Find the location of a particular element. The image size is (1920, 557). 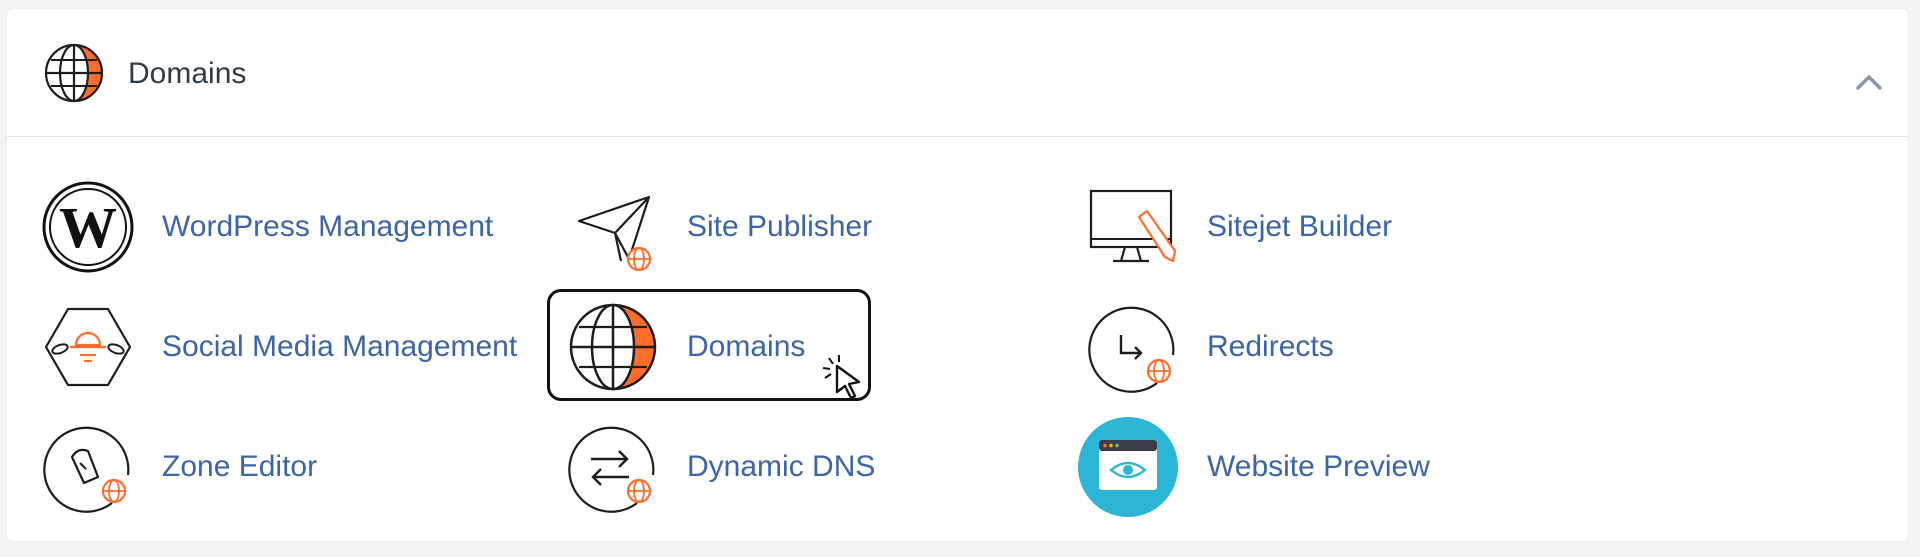

tool-social-media-management: Social Media Management is located at coordinates (279, 347).